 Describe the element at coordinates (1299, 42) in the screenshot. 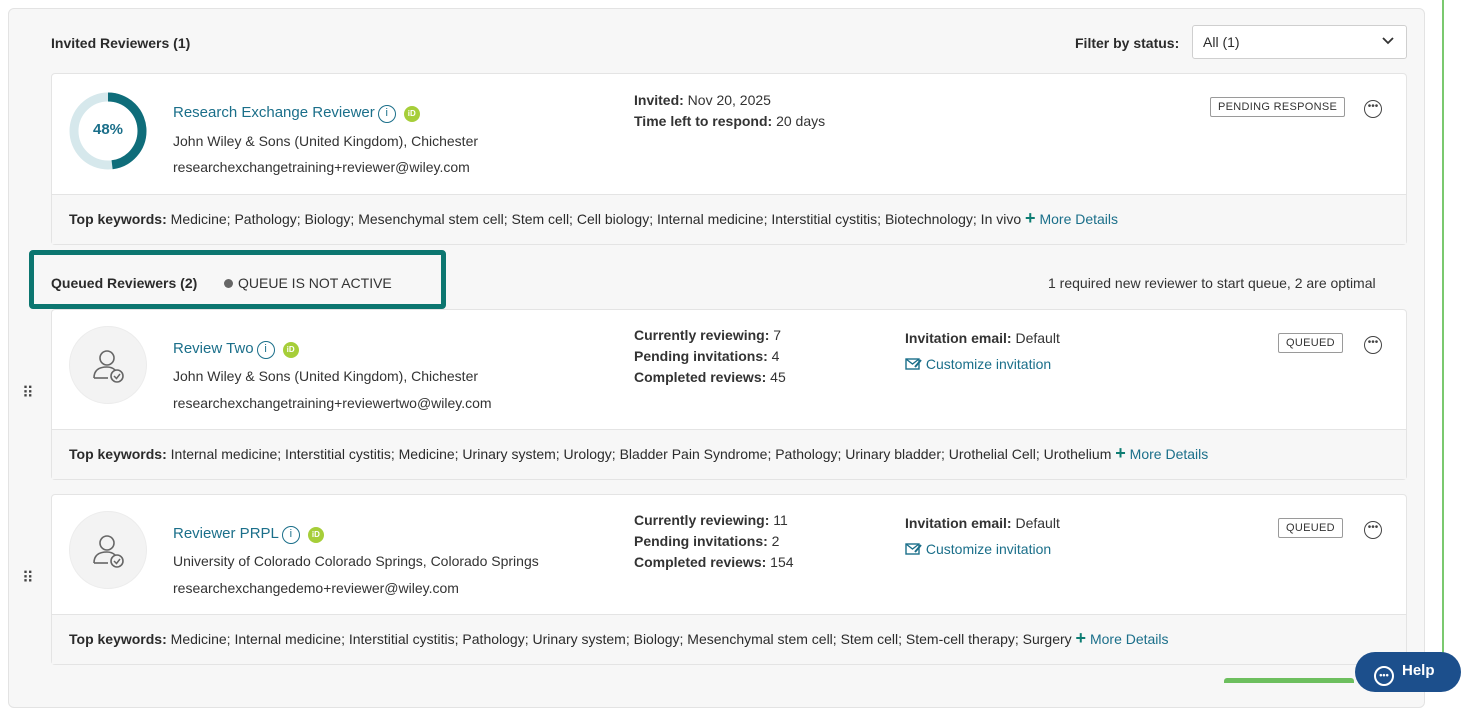

I see `status-filter-select: All (1)` at that location.